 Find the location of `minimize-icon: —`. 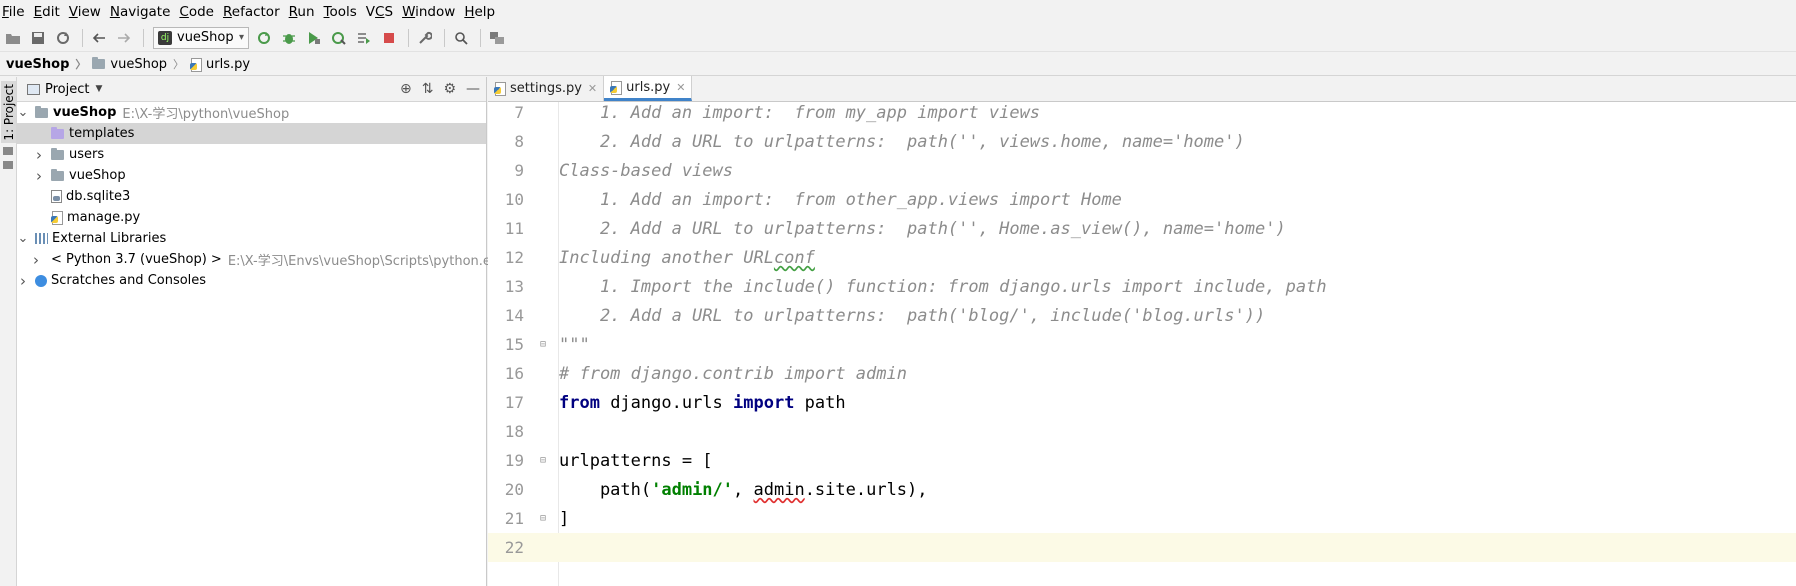

minimize-icon: — is located at coordinates (473, 89).